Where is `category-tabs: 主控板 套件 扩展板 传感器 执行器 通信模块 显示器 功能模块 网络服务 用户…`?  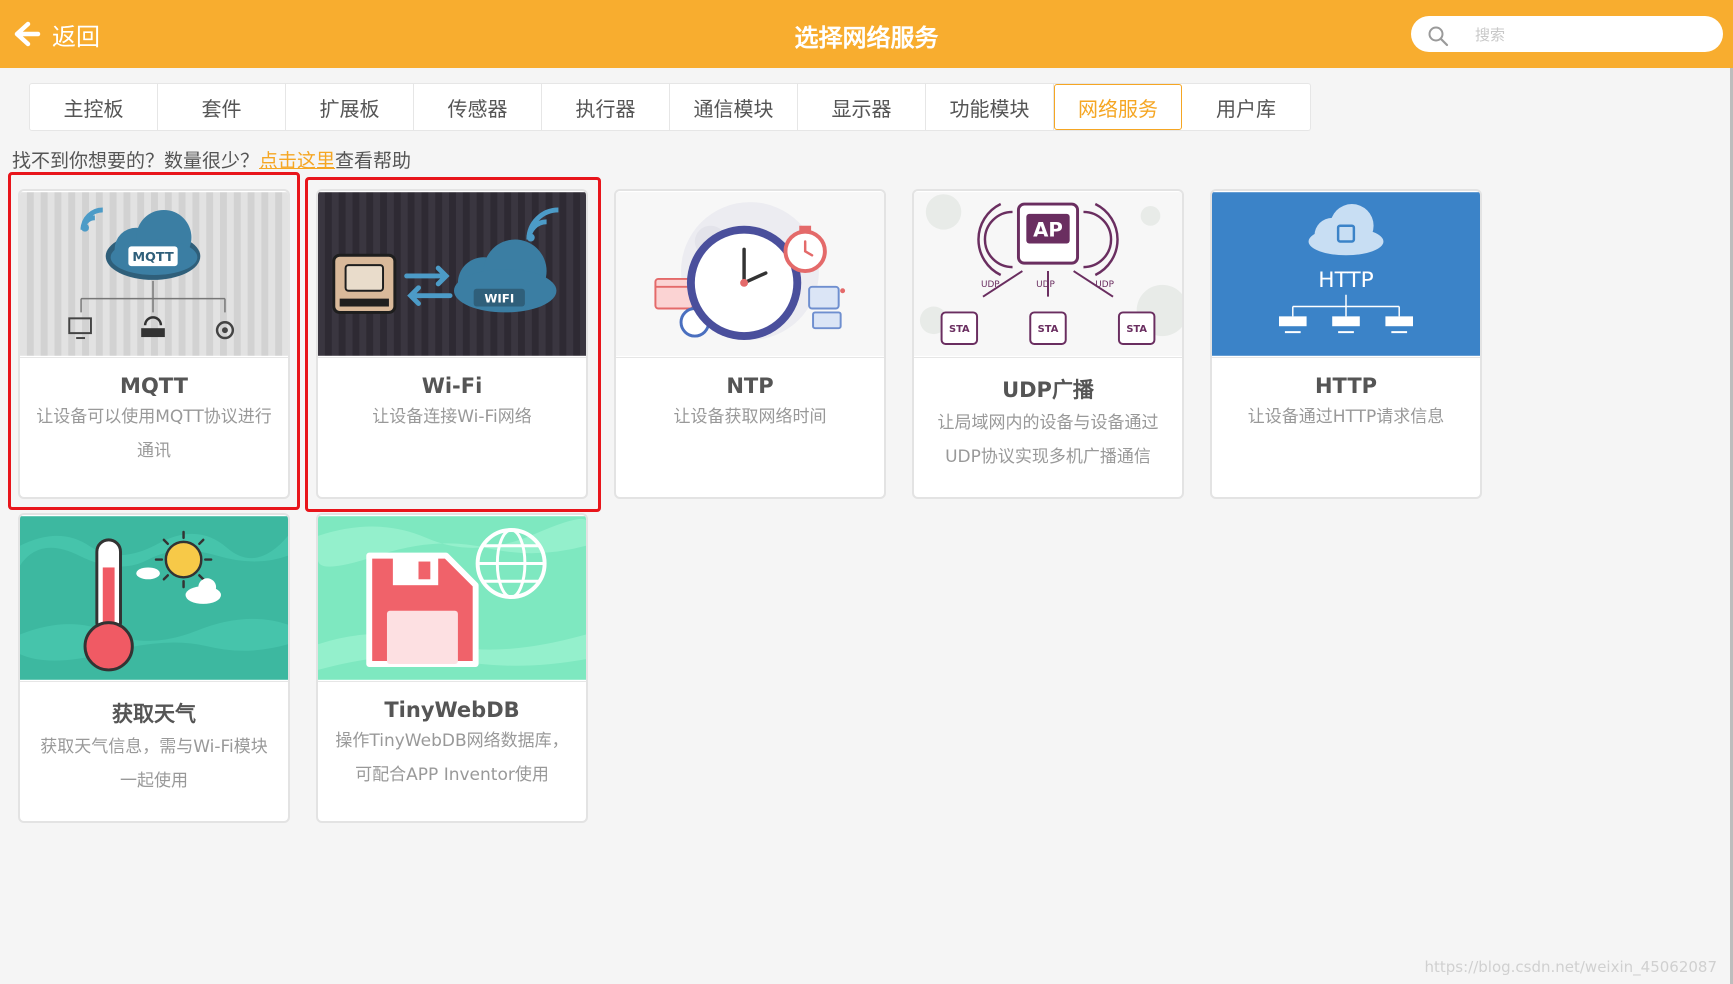
category-tabs: 主控板 套件 扩展板 传感器 执行器 通信模块 显示器 功能模块 网络服务 用户… is located at coordinates (670, 107).